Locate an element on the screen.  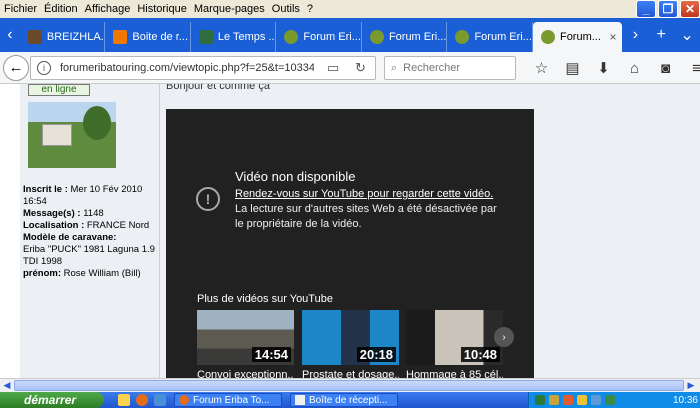
window-controls: _ ❐ ✕ is located at coordinates (668, 9).